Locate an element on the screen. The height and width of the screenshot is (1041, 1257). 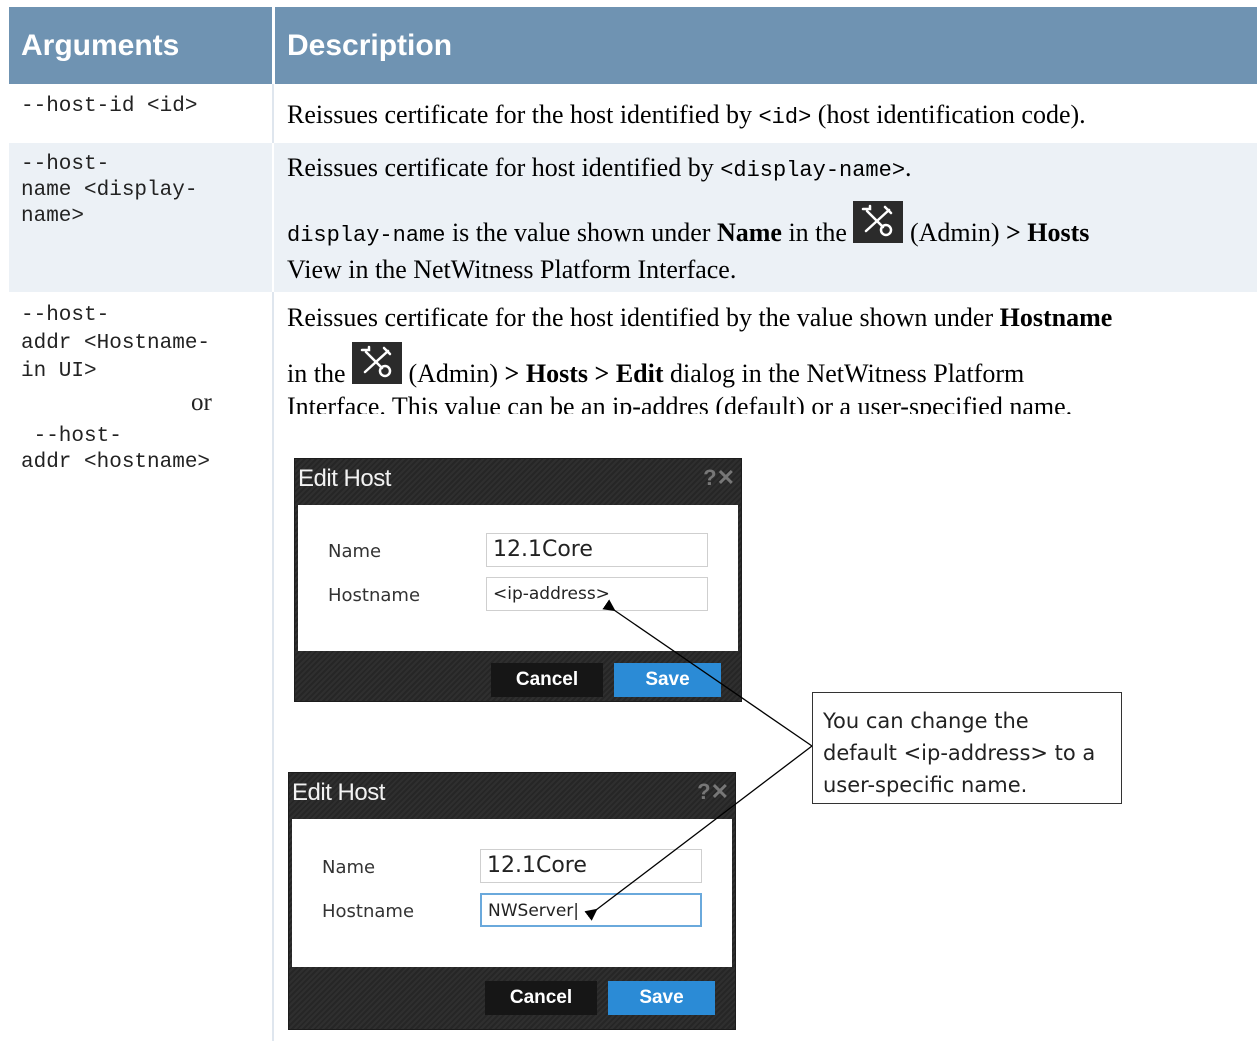
header-description: Description is located at coordinates (766, 45).